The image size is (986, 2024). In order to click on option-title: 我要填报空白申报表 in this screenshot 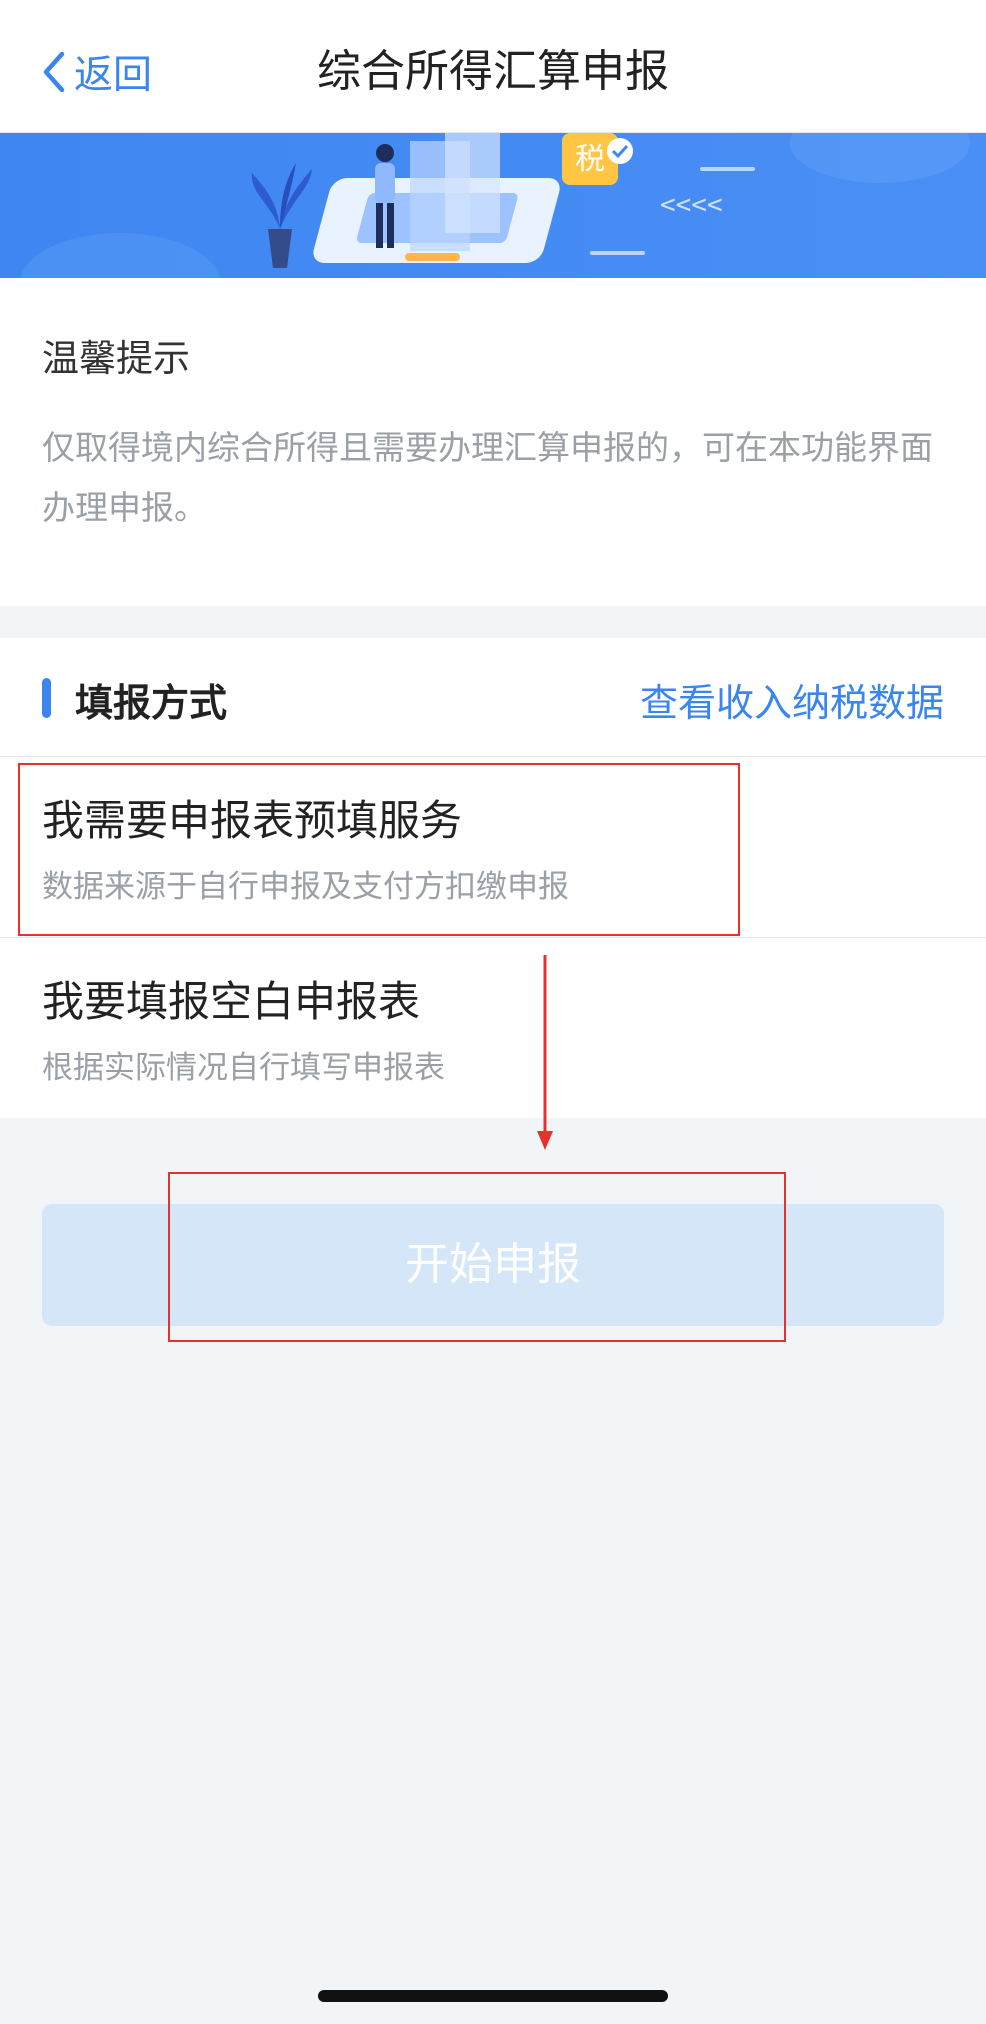, I will do `click(231, 1001)`.